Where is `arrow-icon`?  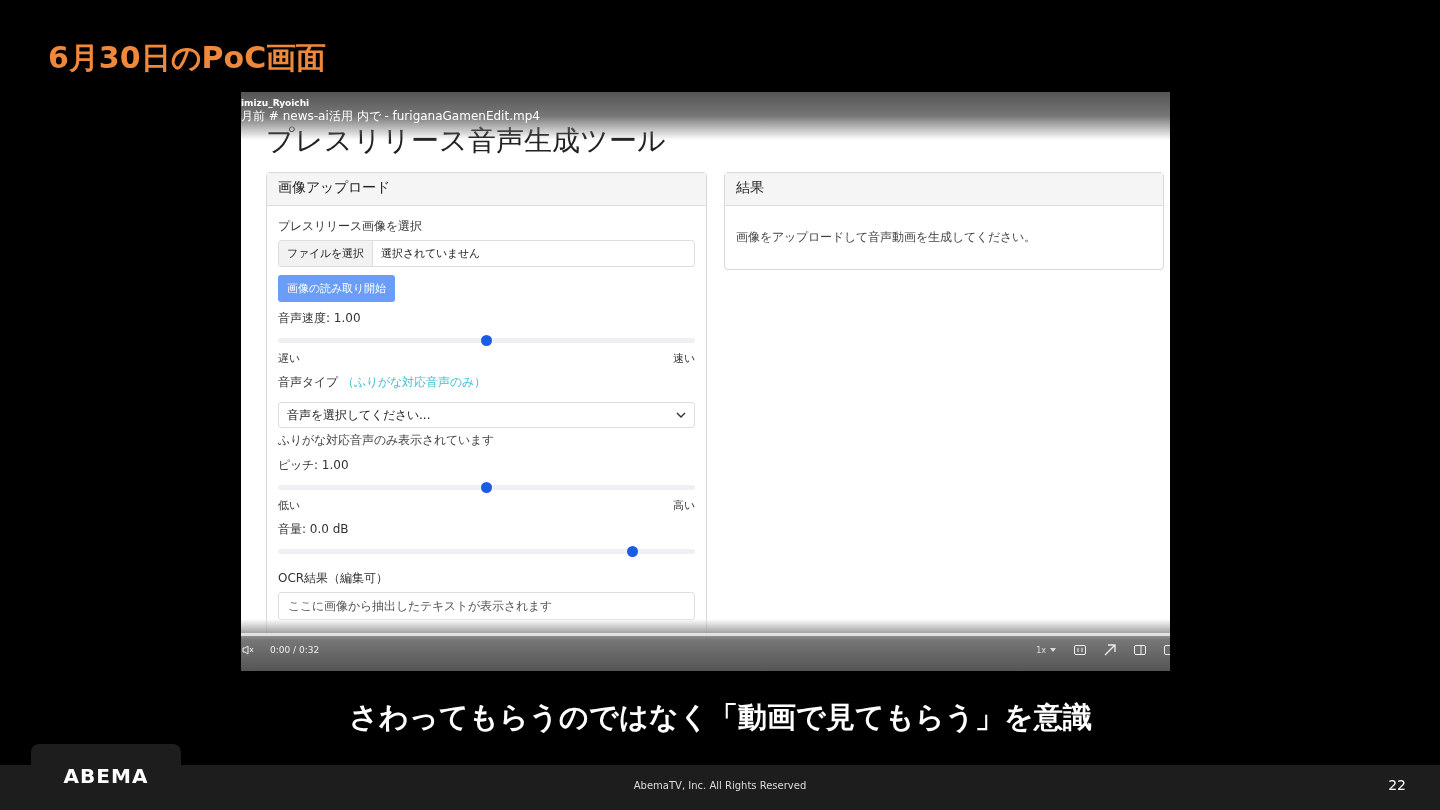 arrow-icon is located at coordinates (1110, 650).